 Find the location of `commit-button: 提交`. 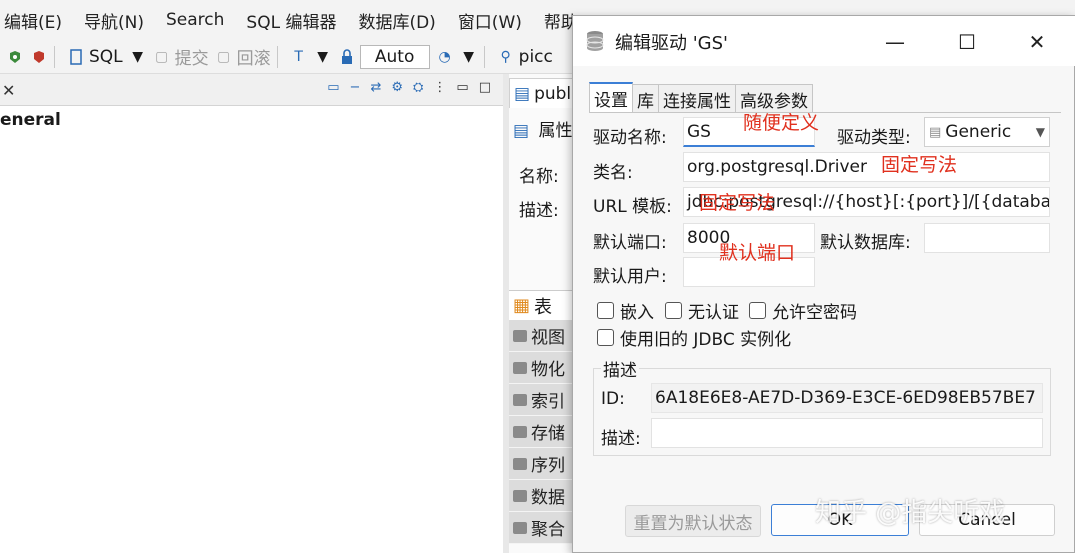

commit-button: 提交 is located at coordinates (192, 56).